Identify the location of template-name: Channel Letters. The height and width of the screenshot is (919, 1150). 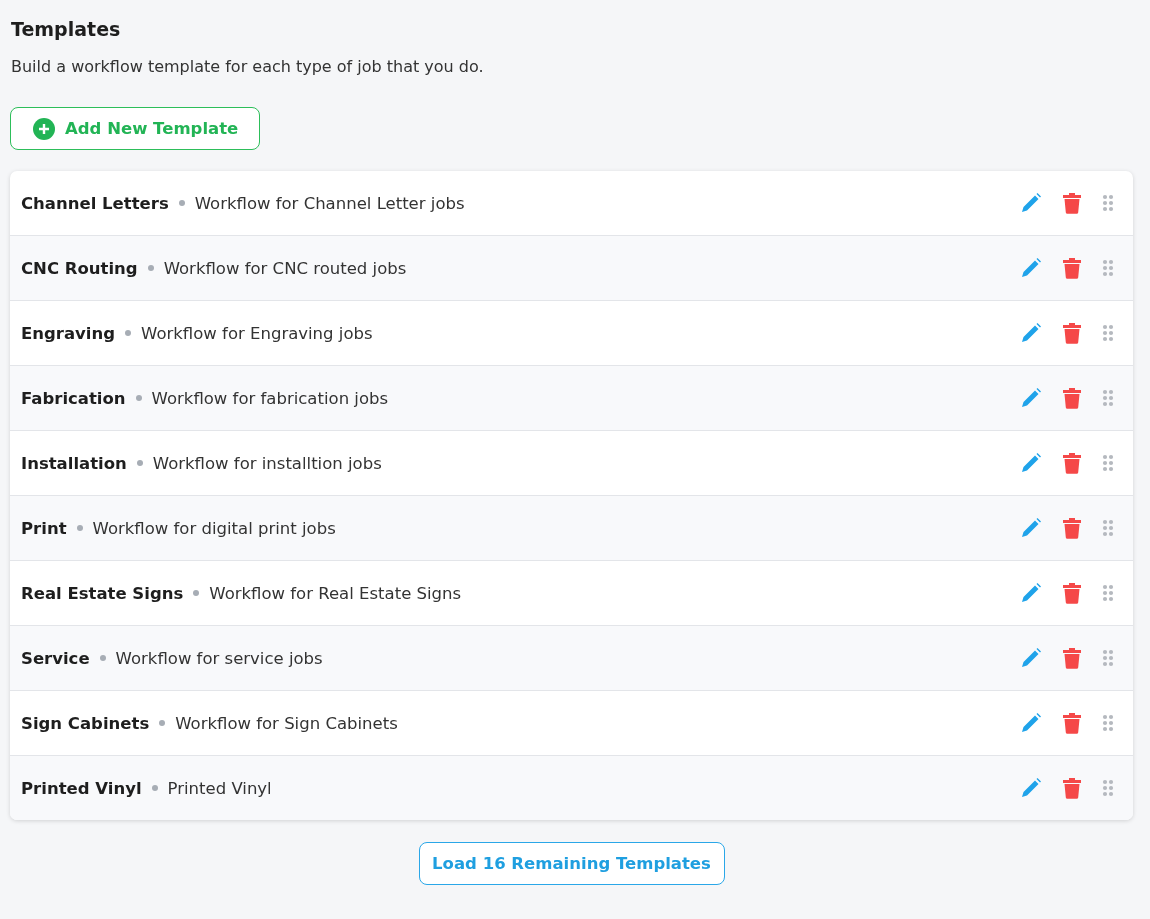
(95, 203).